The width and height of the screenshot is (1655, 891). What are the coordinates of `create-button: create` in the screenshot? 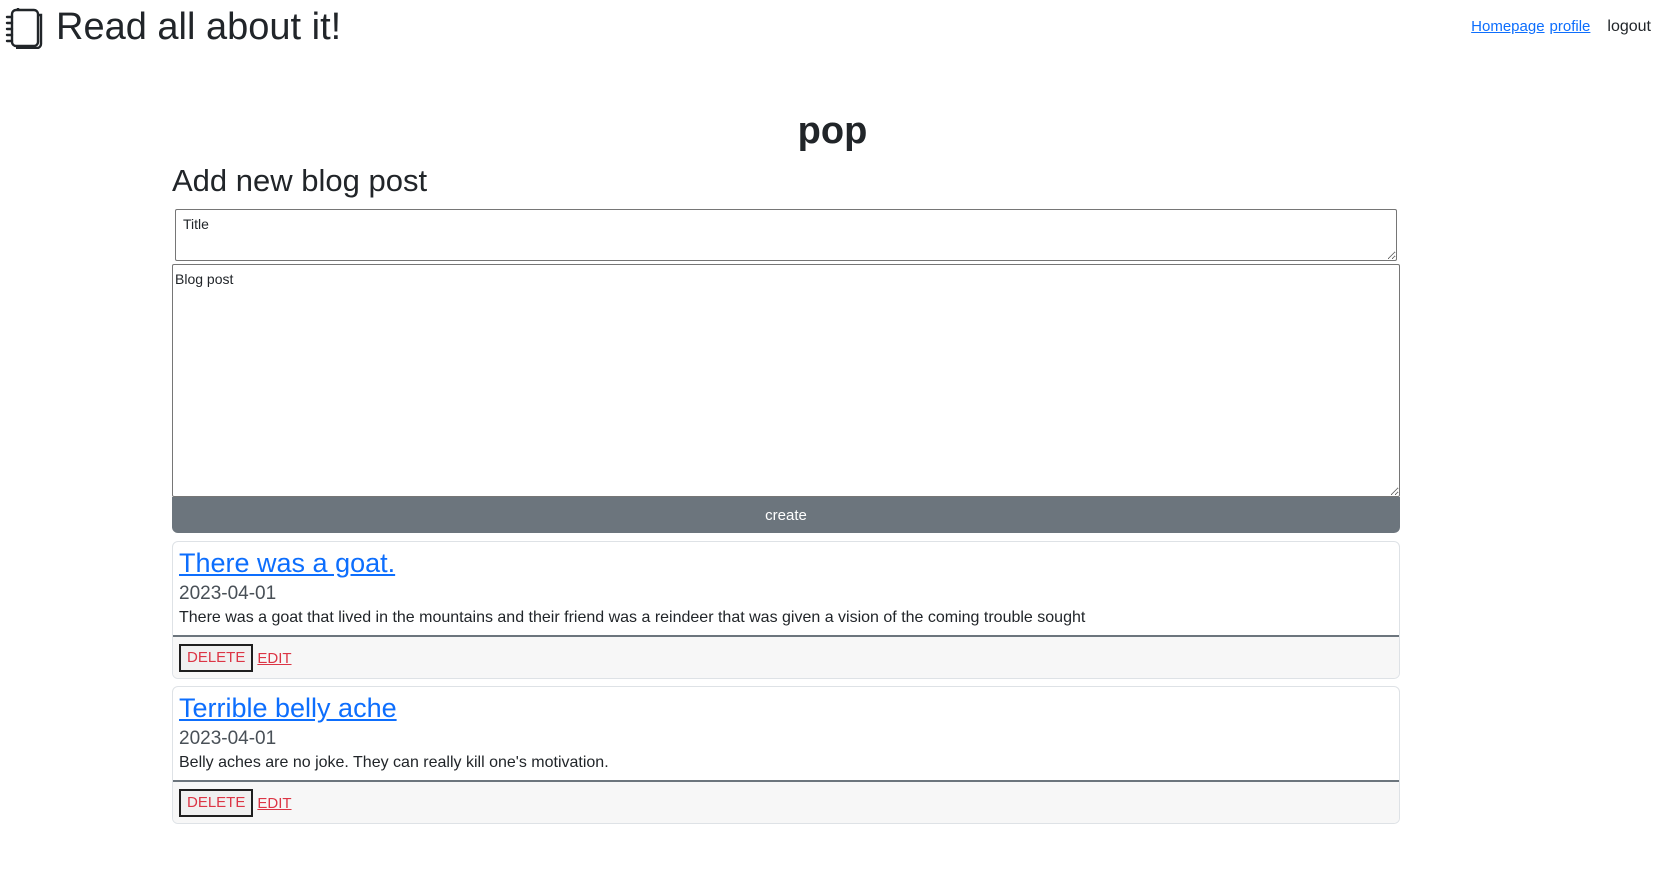 It's located at (786, 515).